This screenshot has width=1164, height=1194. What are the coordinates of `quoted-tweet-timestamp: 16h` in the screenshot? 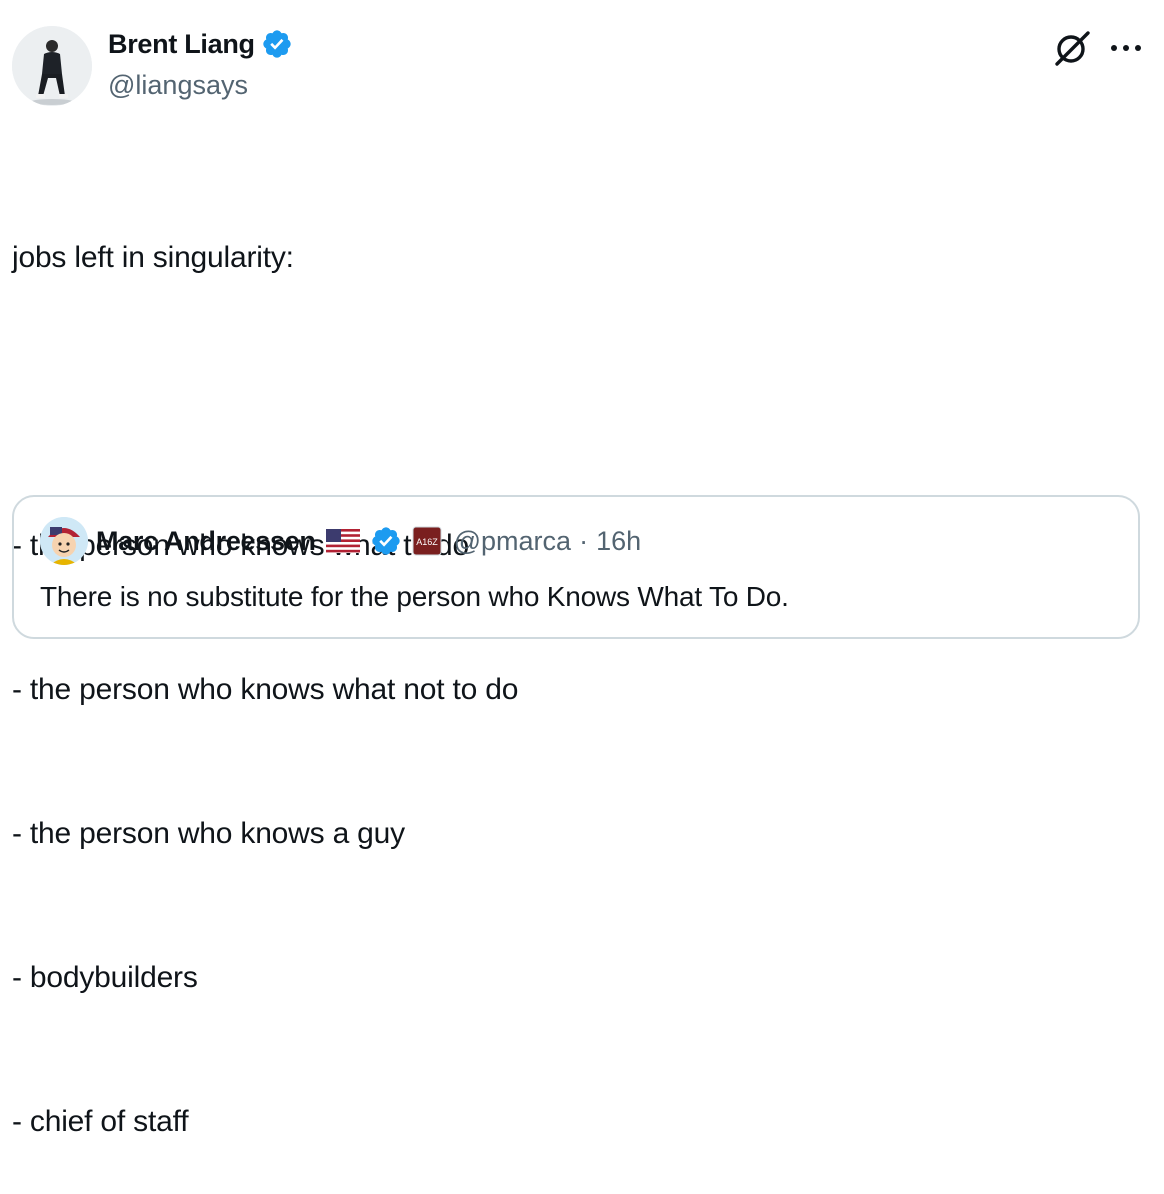 It's located at (618, 541).